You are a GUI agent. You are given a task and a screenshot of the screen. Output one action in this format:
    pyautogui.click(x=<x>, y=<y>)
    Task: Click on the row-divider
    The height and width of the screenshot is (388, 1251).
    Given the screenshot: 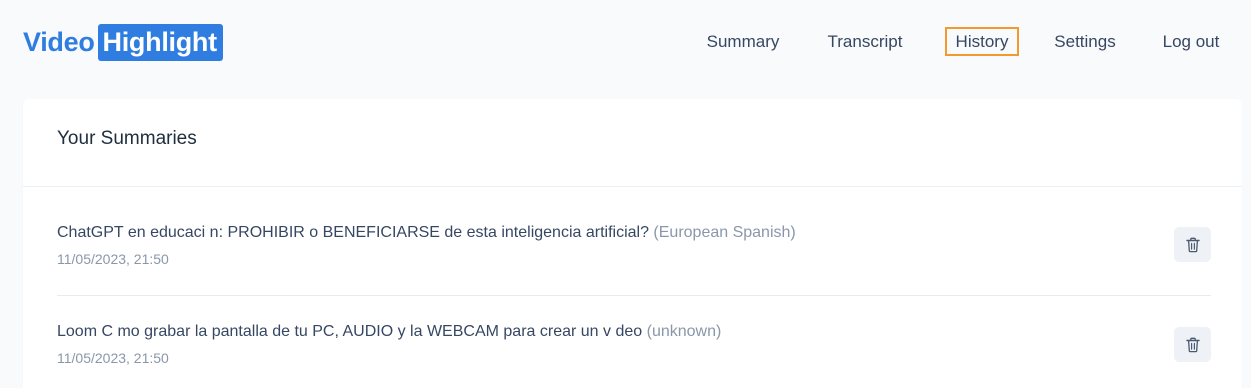 What is the action you would take?
    pyautogui.click(x=634, y=295)
    